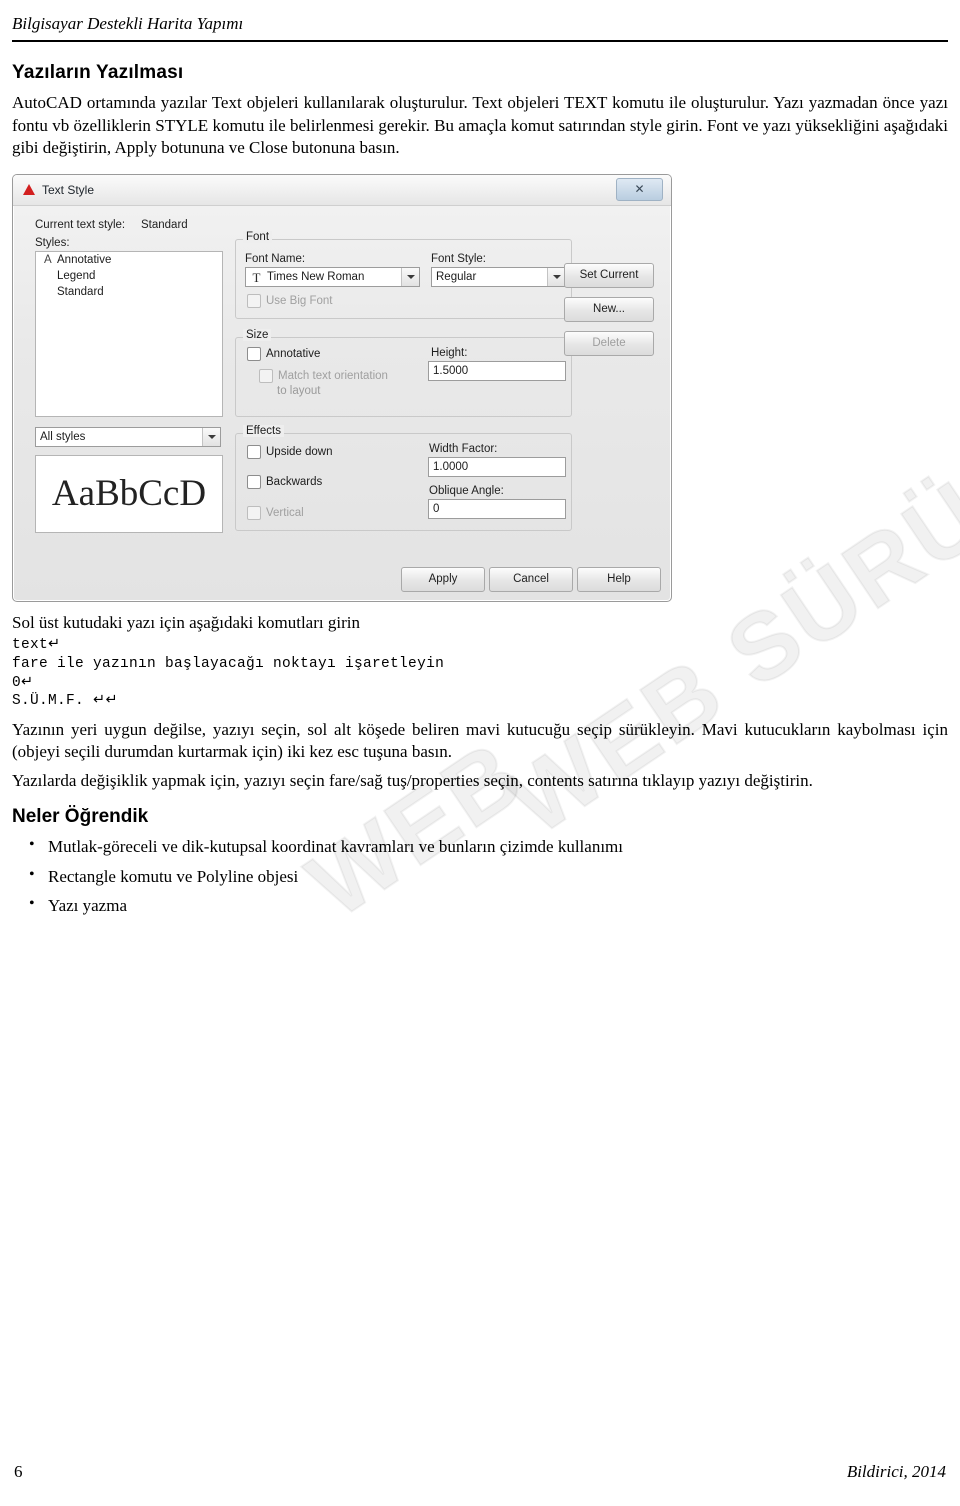 The height and width of the screenshot is (1506, 960). I want to click on backwards-label: Backwards, so click(294, 481).